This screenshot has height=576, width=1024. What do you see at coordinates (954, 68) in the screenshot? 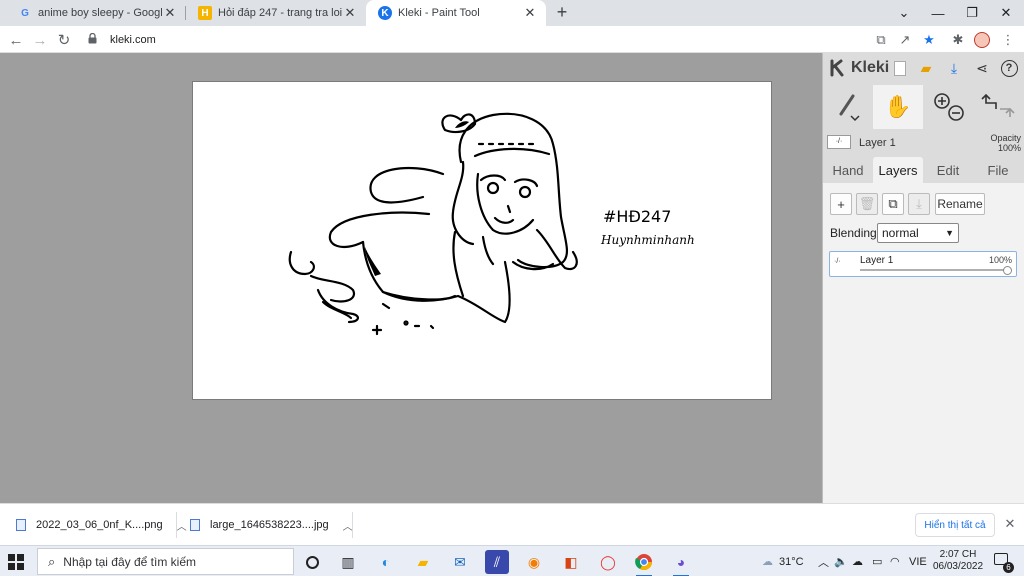
I see `download-icon: ⤓` at bounding box center [954, 68].